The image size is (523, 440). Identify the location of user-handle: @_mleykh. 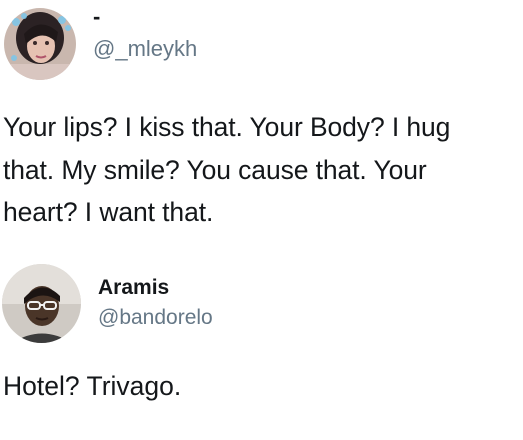
(145, 49).